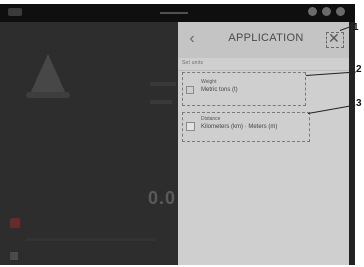  What do you see at coordinates (211, 119) in the screenshot?
I see `distance-title: Distance` at bounding box center [211, 119].